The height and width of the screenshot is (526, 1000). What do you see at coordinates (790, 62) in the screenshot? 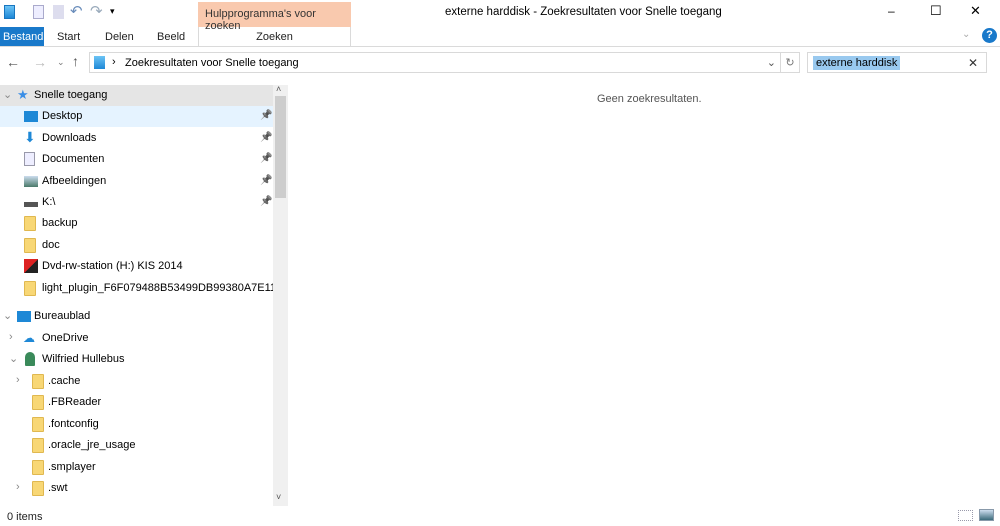
I see `refresh-button: ↻` at bounding box center [790, 62].